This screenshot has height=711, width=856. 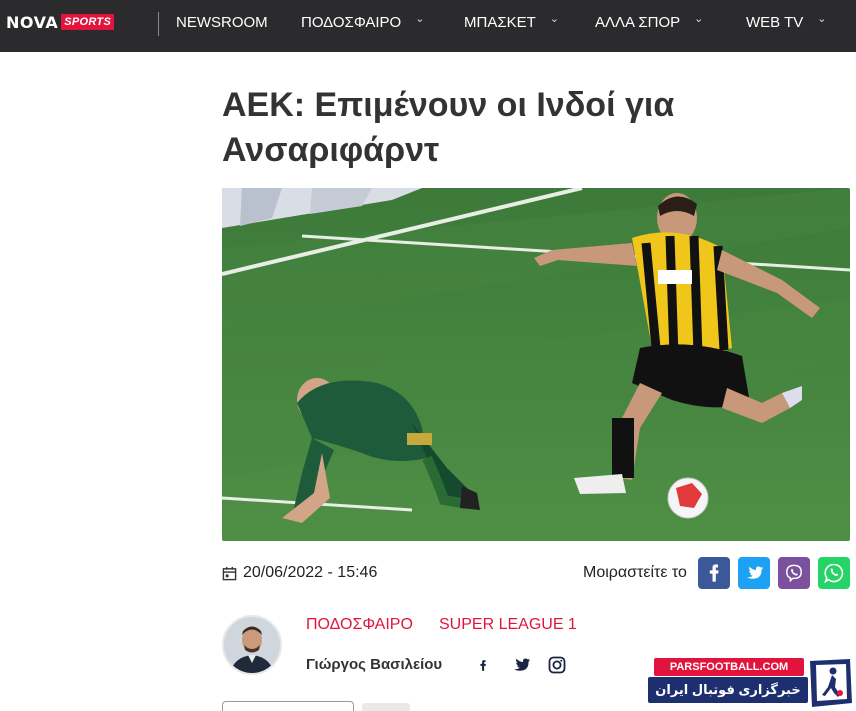 What do you see at coordinates (500, 22) in the screenshot?
I see `nav-item-label: ΜΠΑΣΚΕΤ` at bounding box center [500, 22].